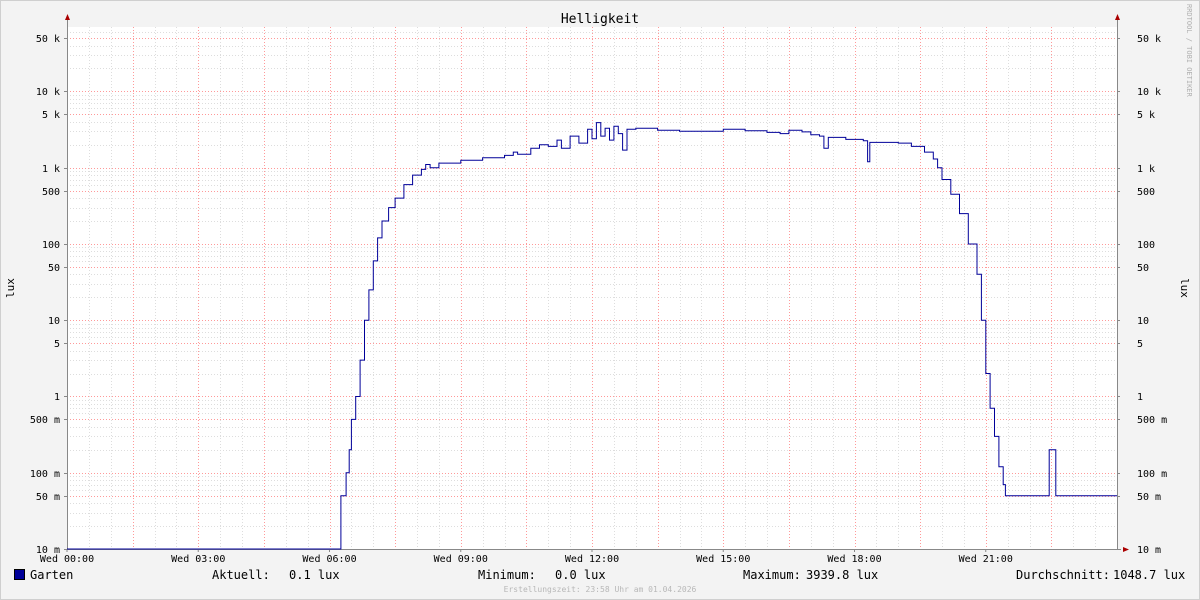 The height and width of the screenshot is (600, 1200). Describe the element at coordinates (52, 575) in the screenshot. I see `legend-series-name: Garten` at that location.